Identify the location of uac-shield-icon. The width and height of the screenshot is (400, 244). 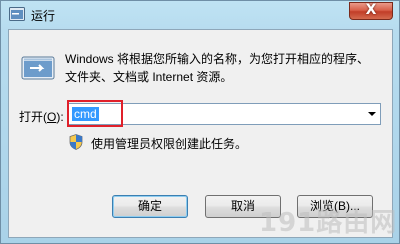
(76, 142).